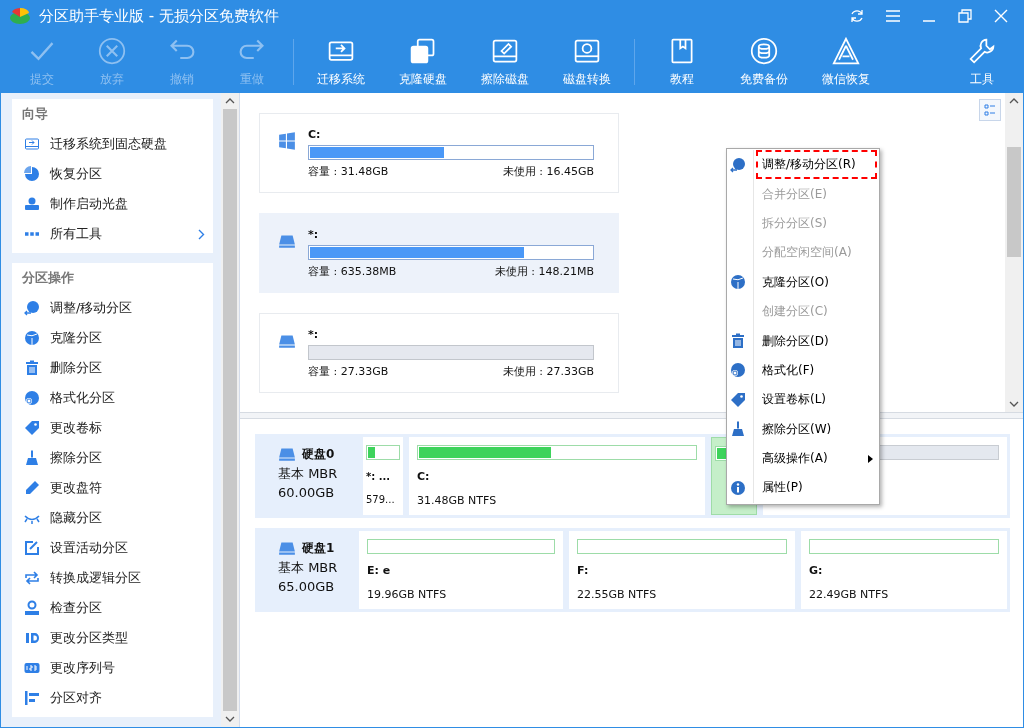  What do you see at coordinates (407, 595) in the screenshot?
I see `partition-info: 19.96GB NTFS` at bounding box center [407, 595].